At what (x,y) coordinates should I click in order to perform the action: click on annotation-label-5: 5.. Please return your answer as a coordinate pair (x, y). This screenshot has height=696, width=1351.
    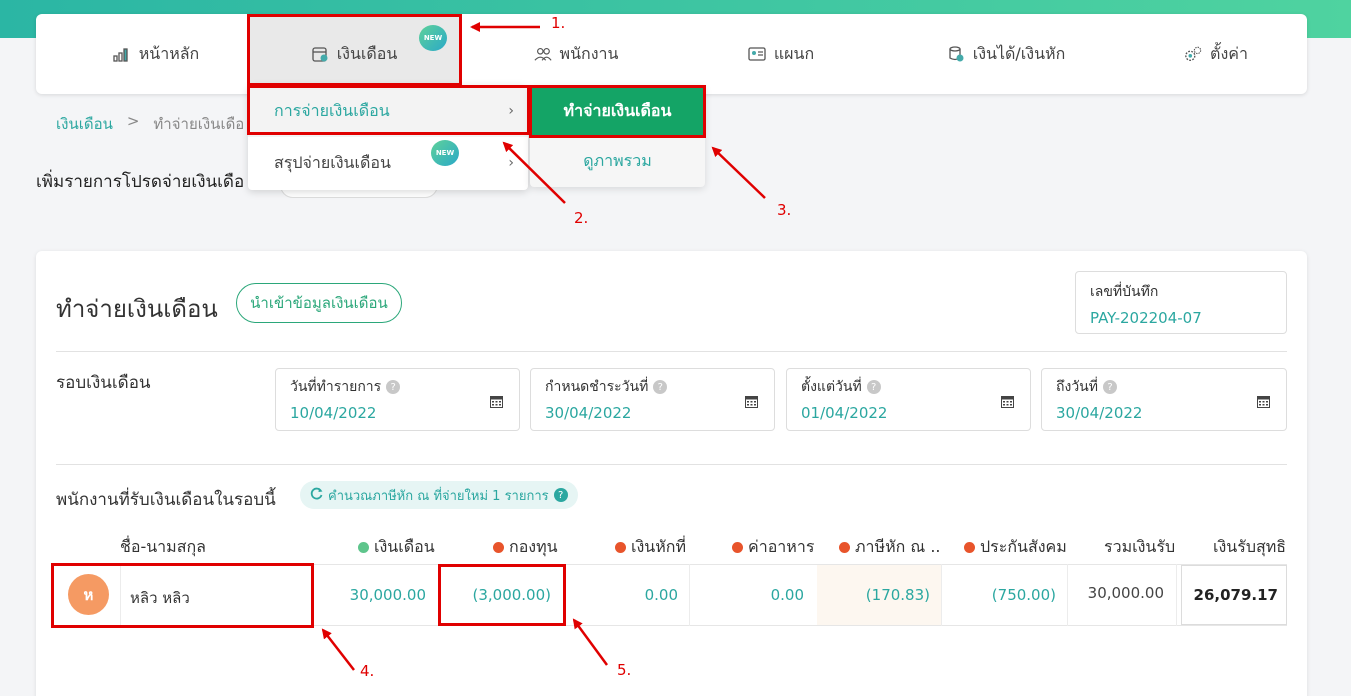
    Looking at the image, I should click on (624, 670).